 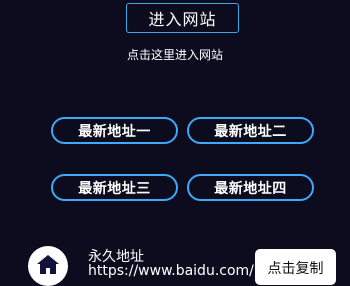 I want to click on latest-address-1-button: 最新地址一, so click(x=114, y=130).